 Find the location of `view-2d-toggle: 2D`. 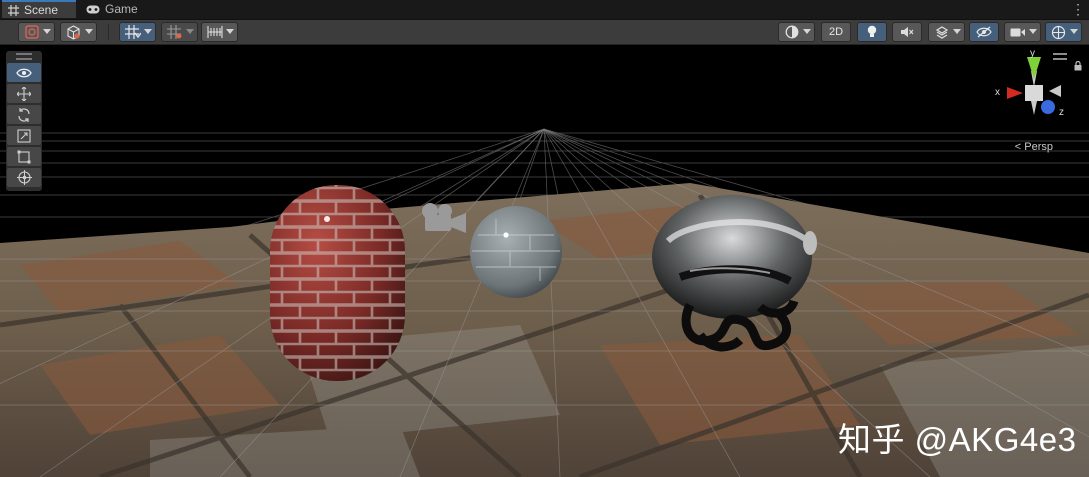

view-2d-toggle: 2D is located at coordinates (836, 32).